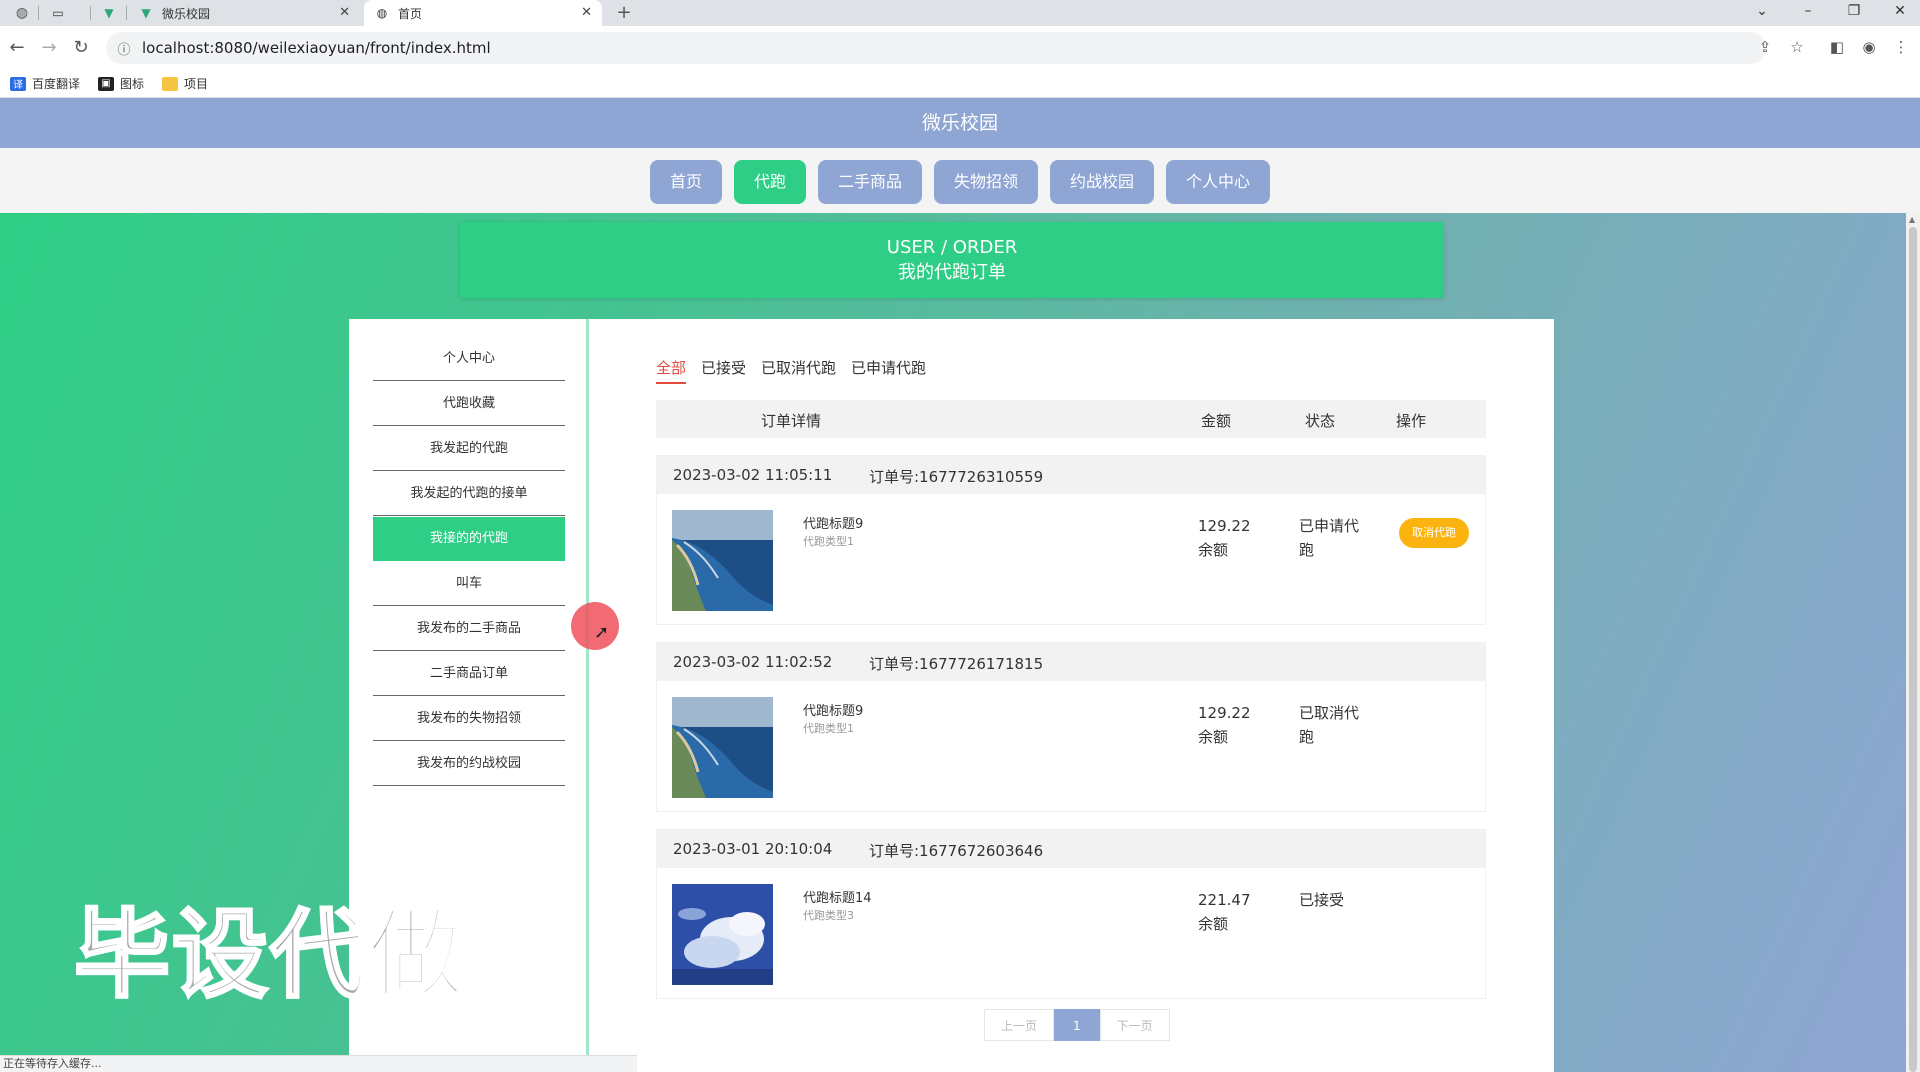 The width and height of the screenshot is (1920, 1072). I want to click on page-number-current: 1, so click(1077, 1025).